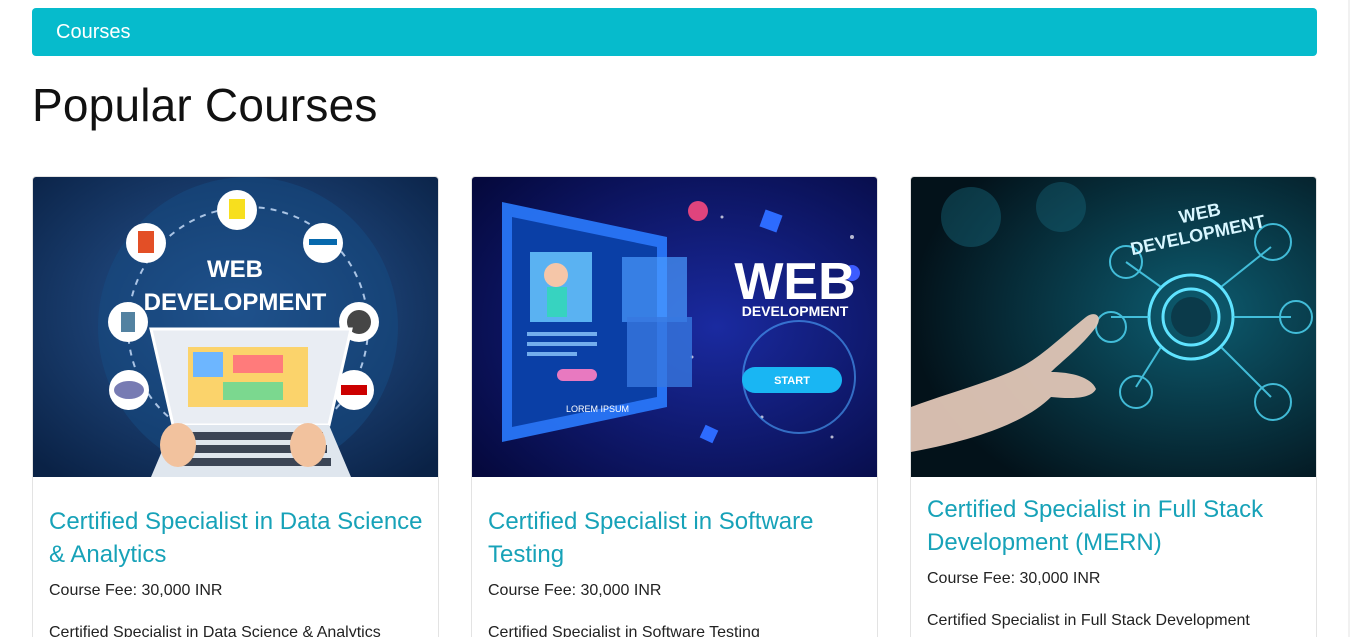 The height and width of the screenshot is (637, 1350). I want to click on image-text-caption: LOREM IPSUM, so click(597, 409).